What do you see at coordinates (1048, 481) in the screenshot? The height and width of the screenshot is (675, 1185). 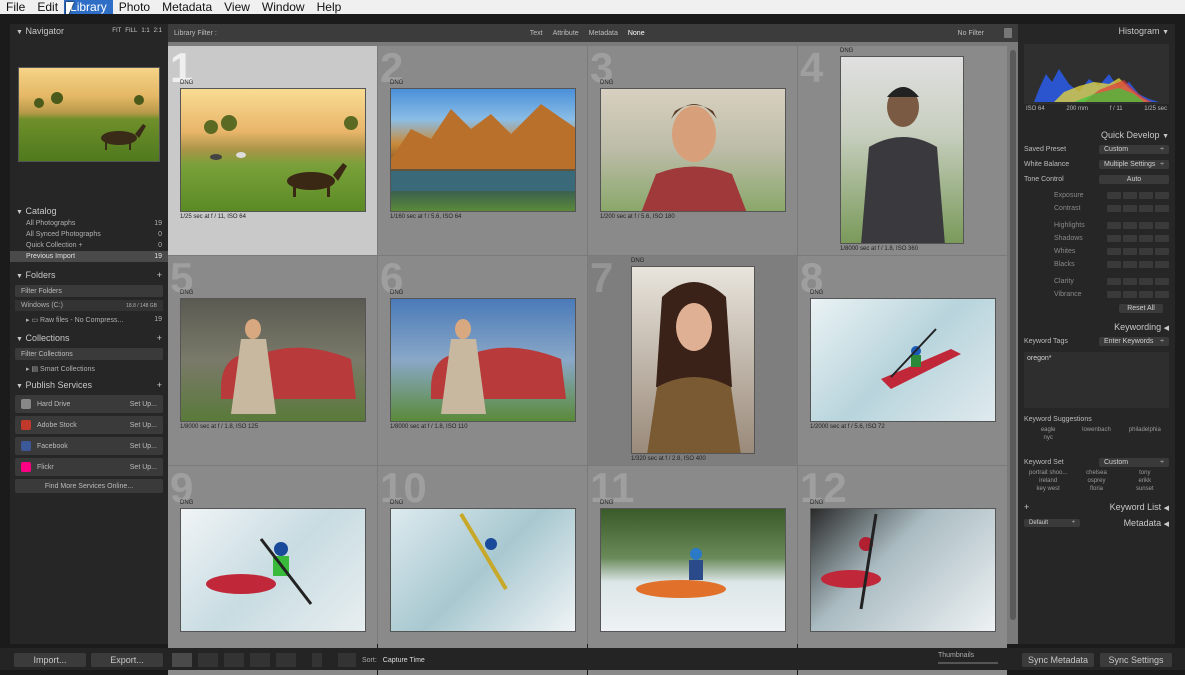 I see `keyword-set-item: ireland` at bounding box center [1048, 481].